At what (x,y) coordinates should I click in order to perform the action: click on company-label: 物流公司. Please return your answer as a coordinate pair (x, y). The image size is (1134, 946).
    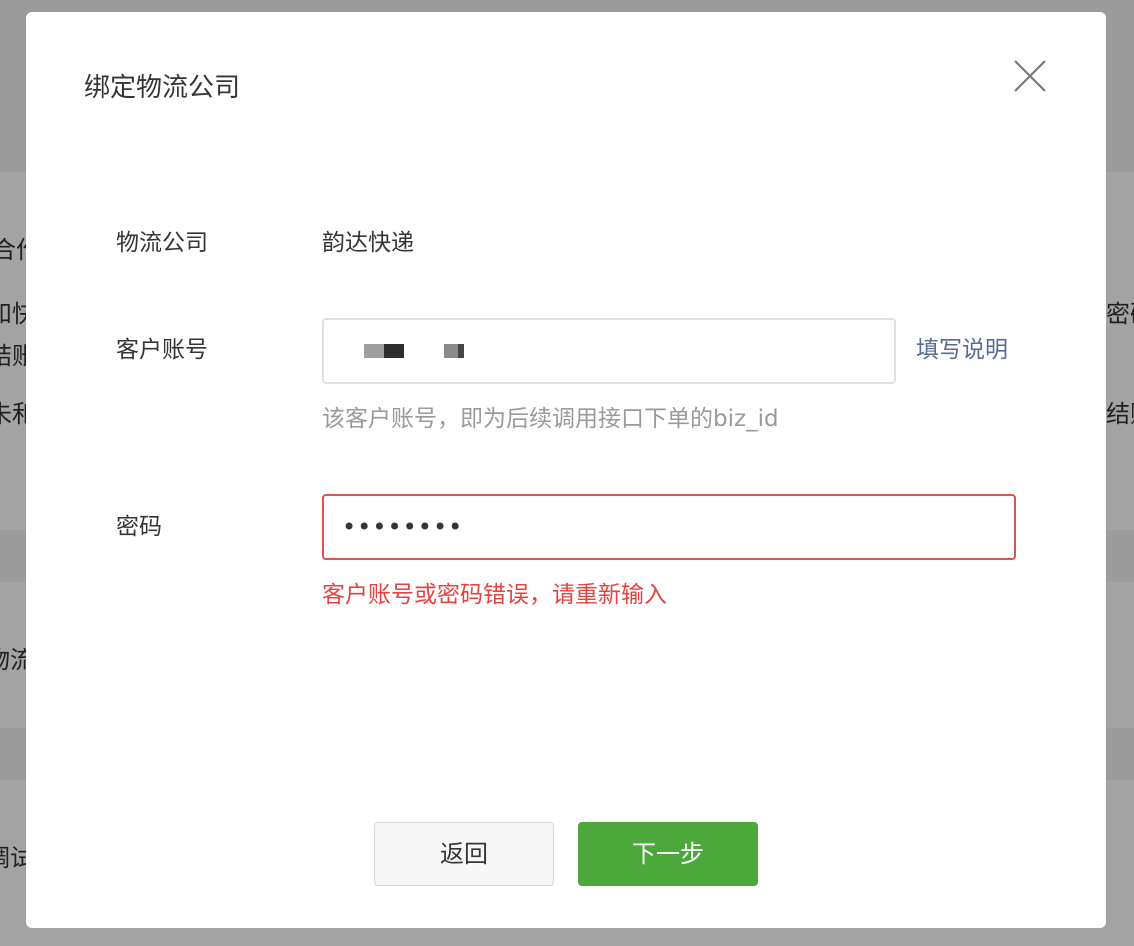
    Looking at the image, I should click on (162, 243).